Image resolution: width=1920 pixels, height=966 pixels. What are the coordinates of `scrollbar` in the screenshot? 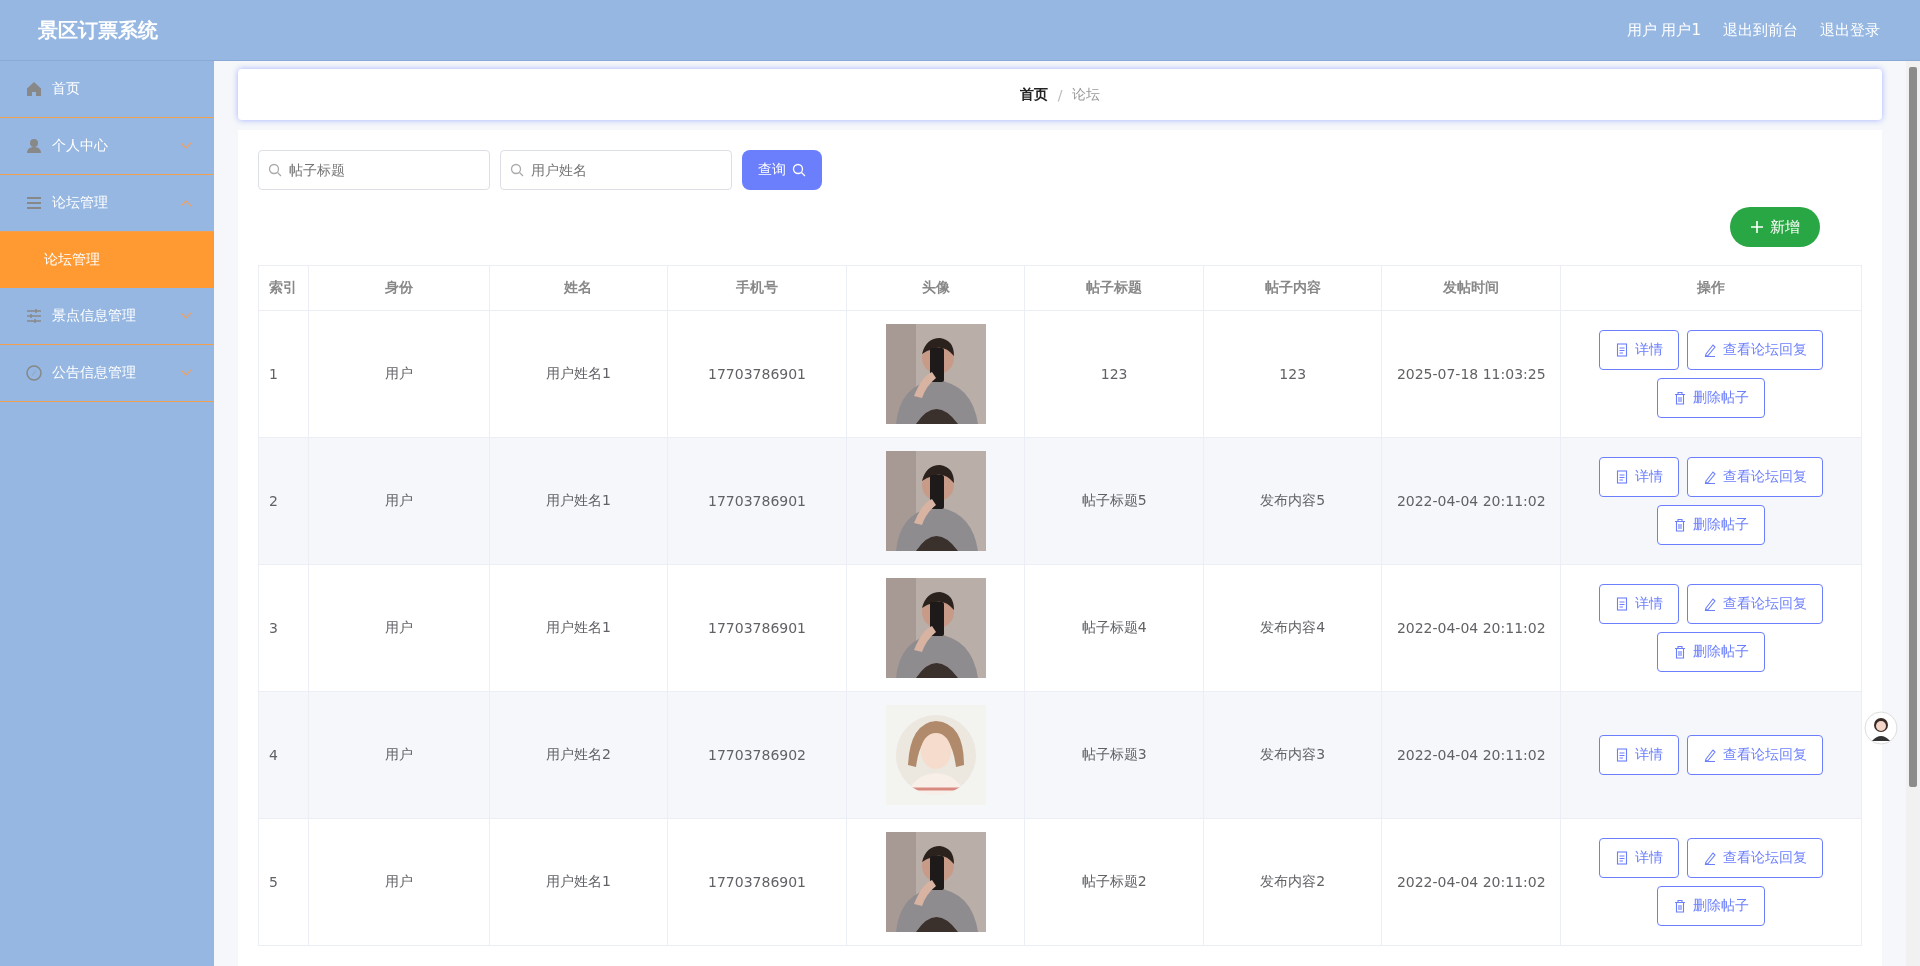 It's located at (1913, 513).